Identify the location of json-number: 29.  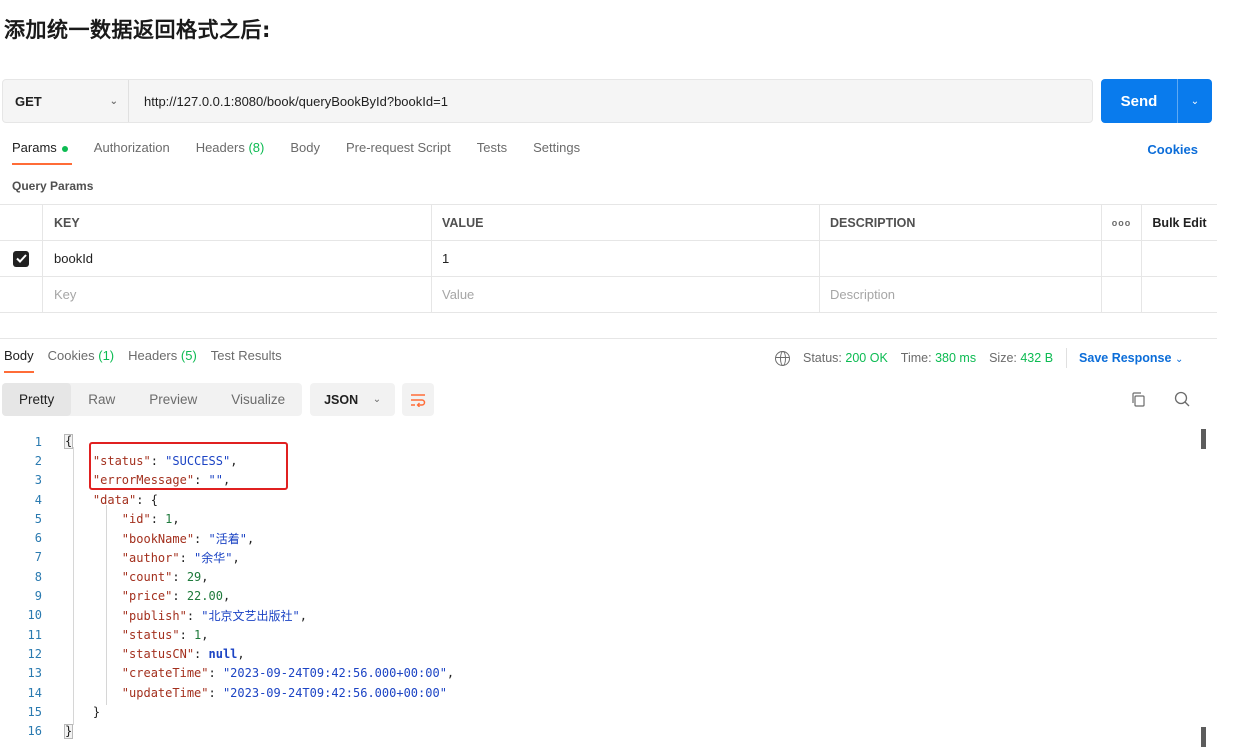
(194, 576).